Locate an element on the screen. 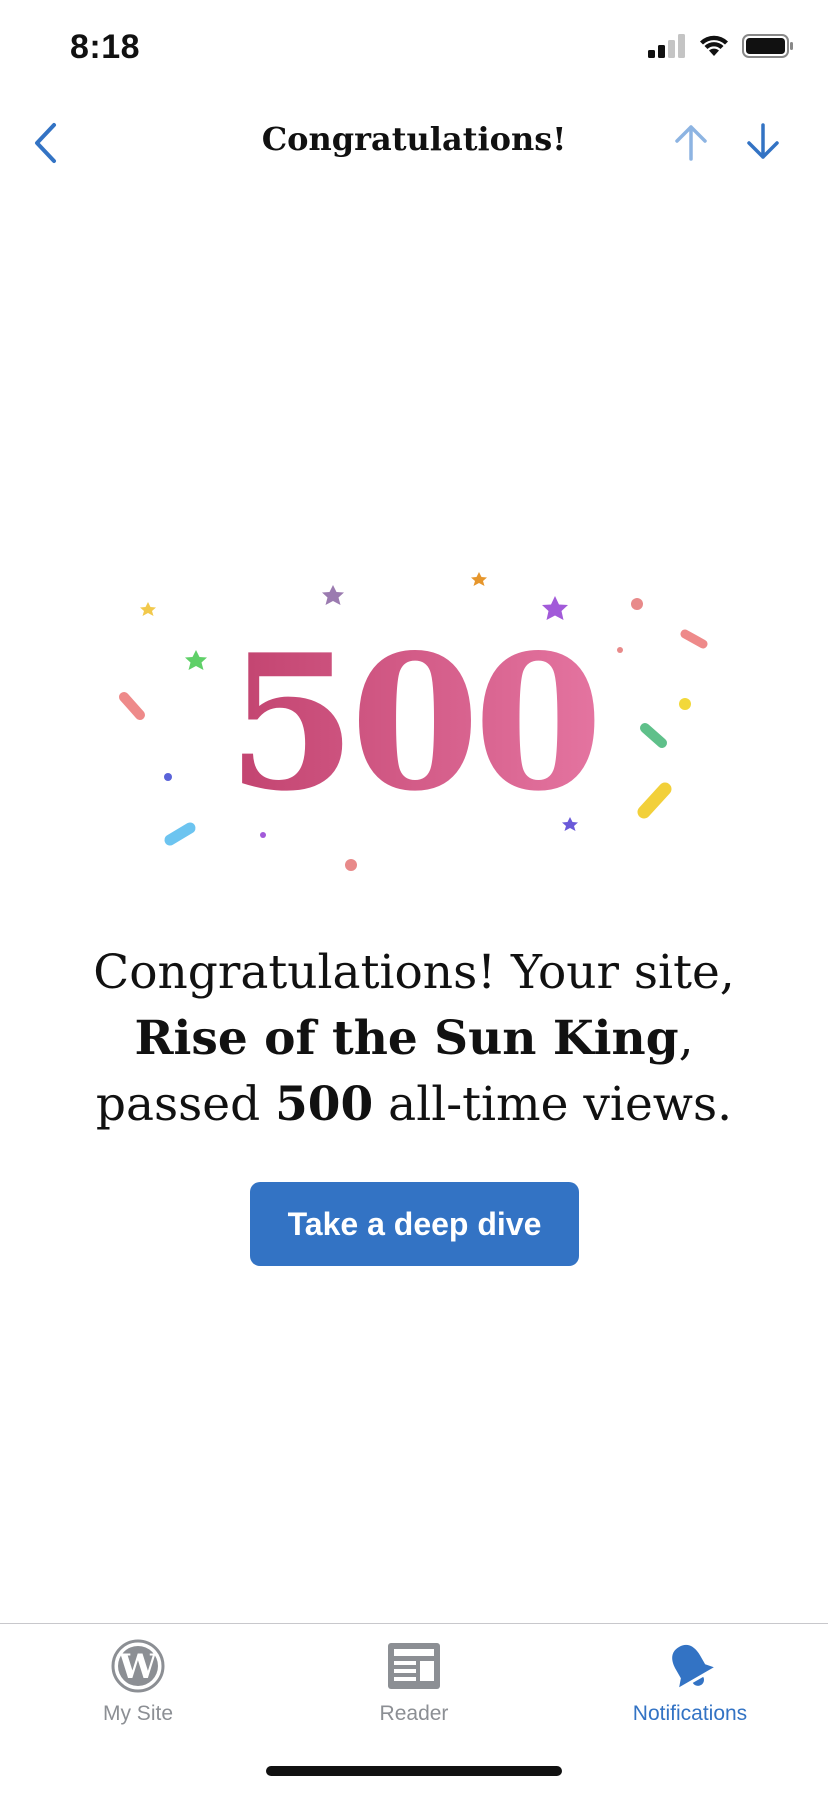  bell-icon is located at coordinates (693, 1666).